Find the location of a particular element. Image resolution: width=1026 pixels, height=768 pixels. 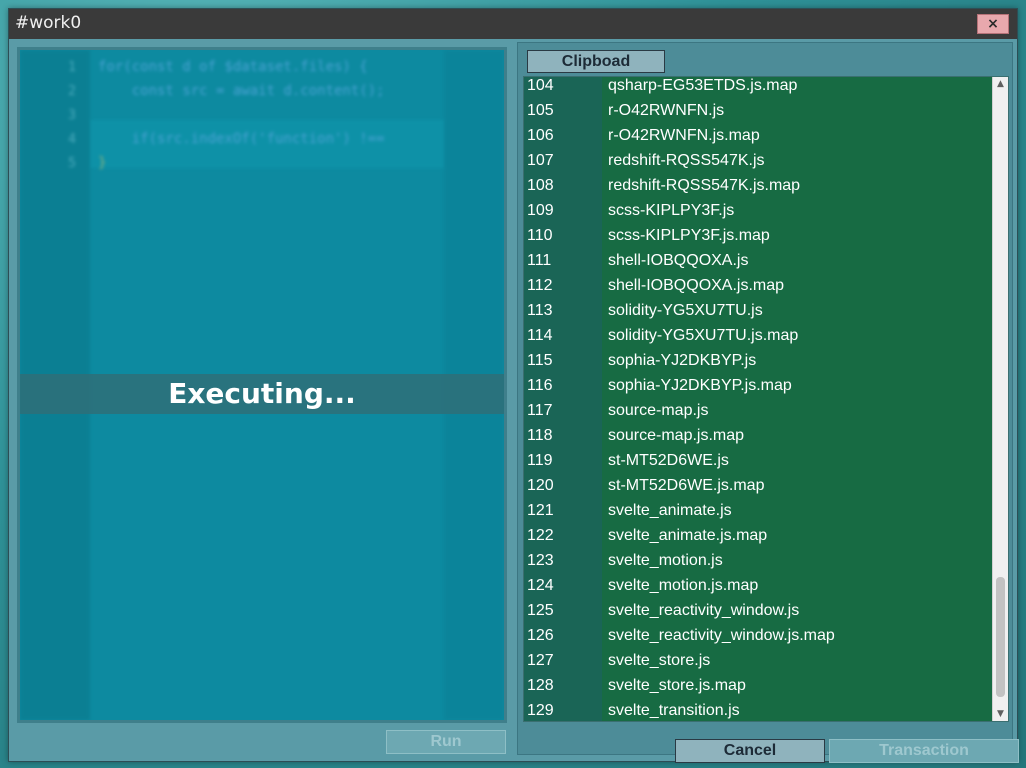

list-item: 120 st-MT52D6WE.js.map is located at coordinates (759, 485).